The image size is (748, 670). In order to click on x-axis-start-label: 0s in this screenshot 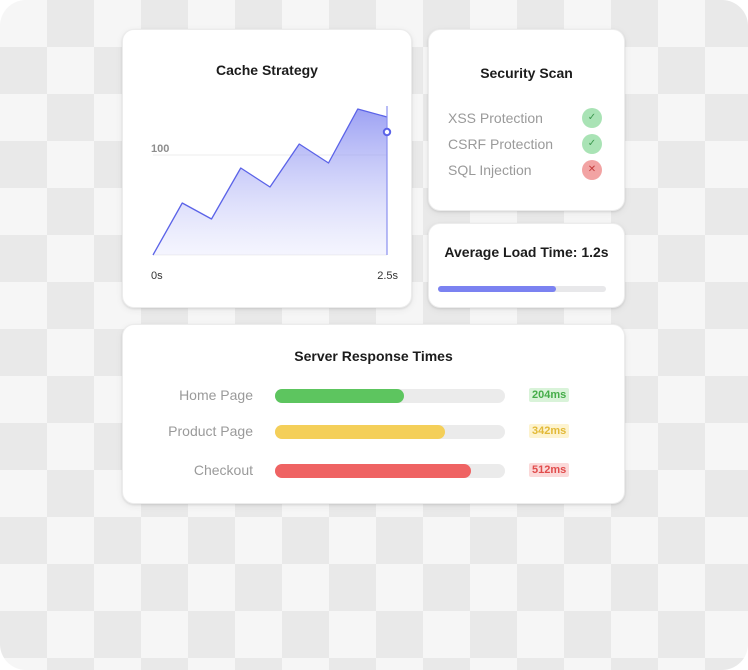, I will do `click(157, 276)`.